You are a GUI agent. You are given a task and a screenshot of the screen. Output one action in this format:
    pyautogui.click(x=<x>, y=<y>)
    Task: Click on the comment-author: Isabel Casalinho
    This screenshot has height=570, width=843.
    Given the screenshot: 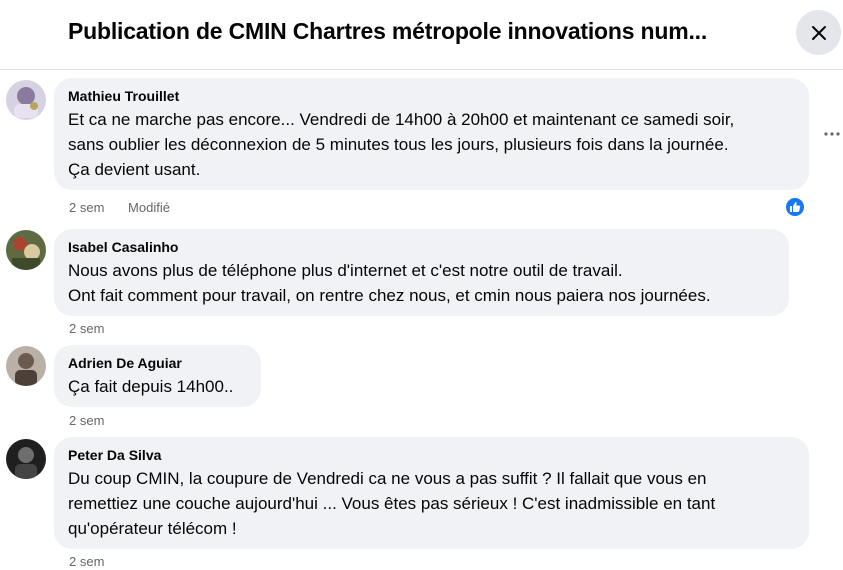 What is the action you would take?
    pyautogui.click(x=421, y=247)
    